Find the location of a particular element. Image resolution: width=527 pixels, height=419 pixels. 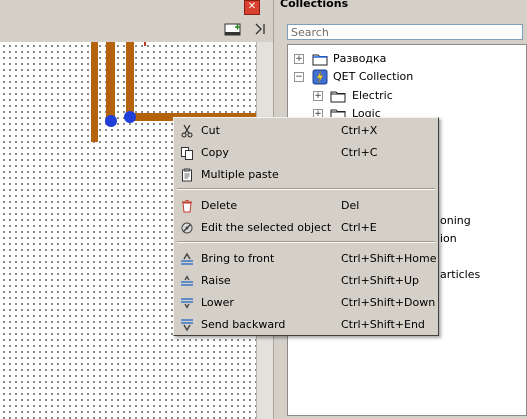

menu-item-label: Send backward is located at coordinates (243, 324).